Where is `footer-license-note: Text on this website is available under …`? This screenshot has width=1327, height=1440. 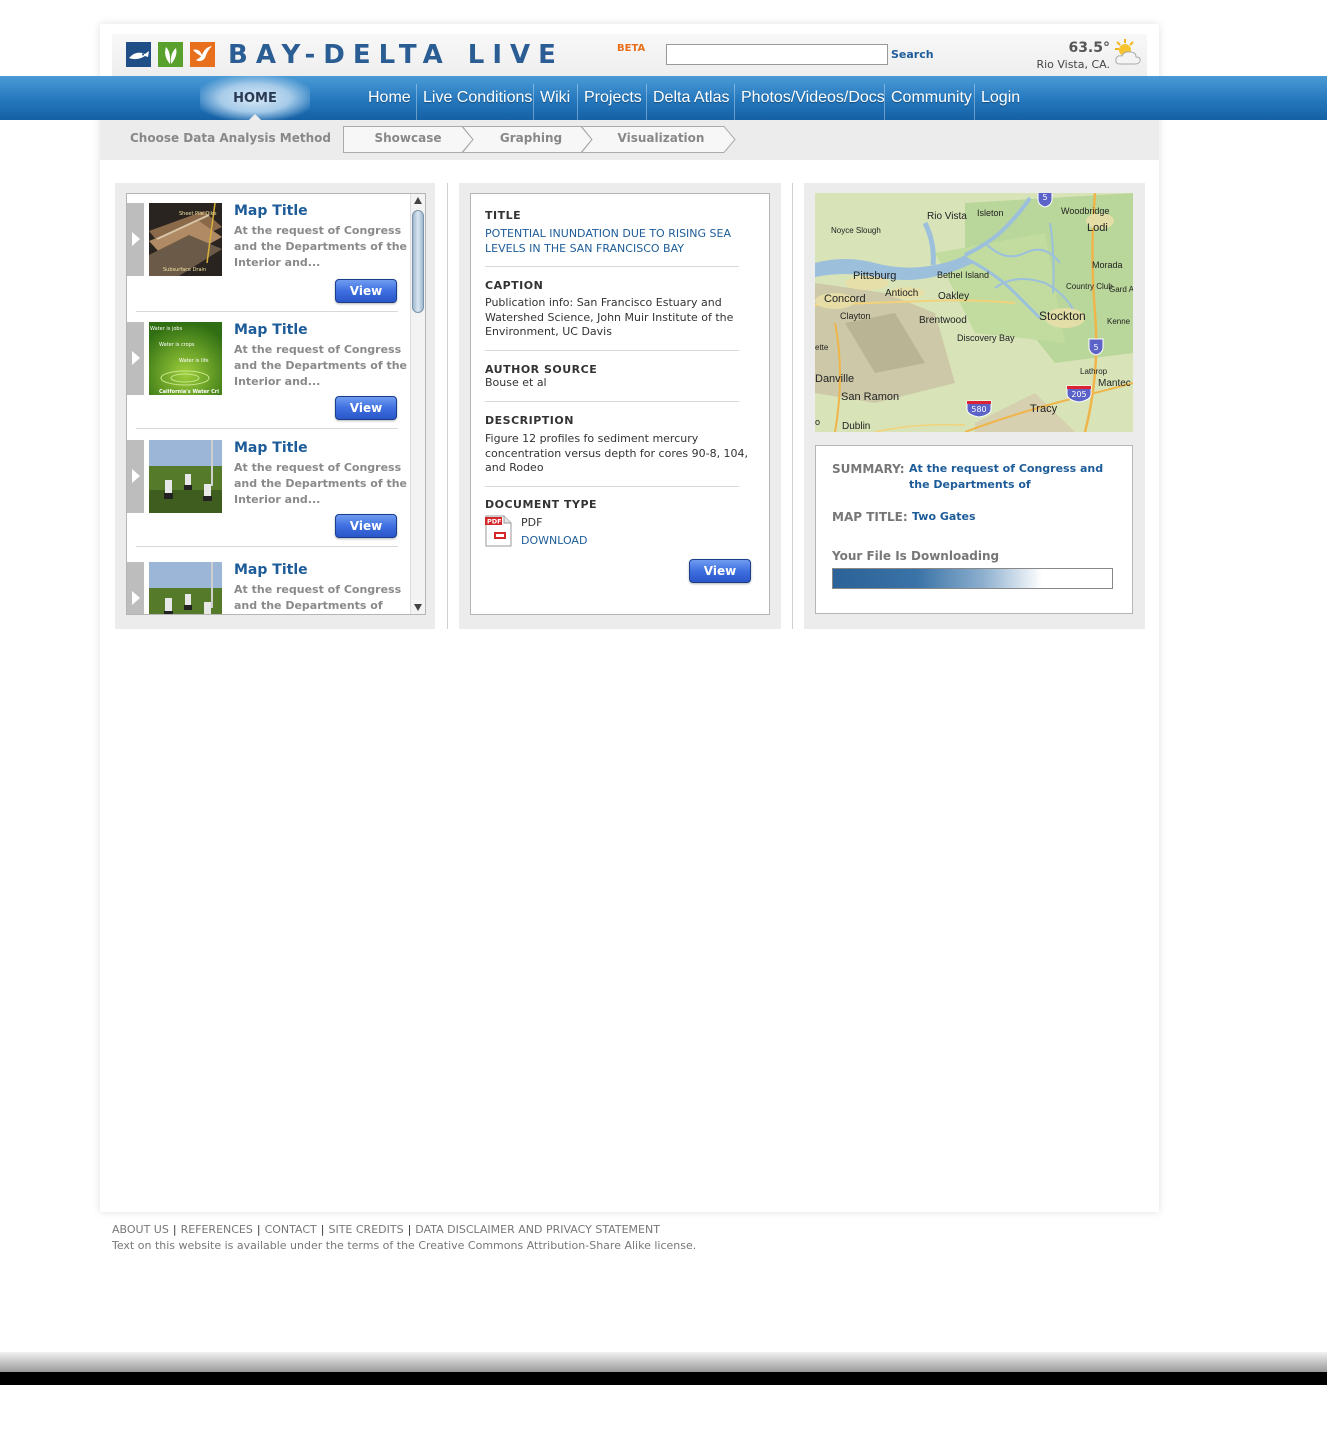 footer-license-note: Text on this website is available under … is located at coordinates (404, 1245).